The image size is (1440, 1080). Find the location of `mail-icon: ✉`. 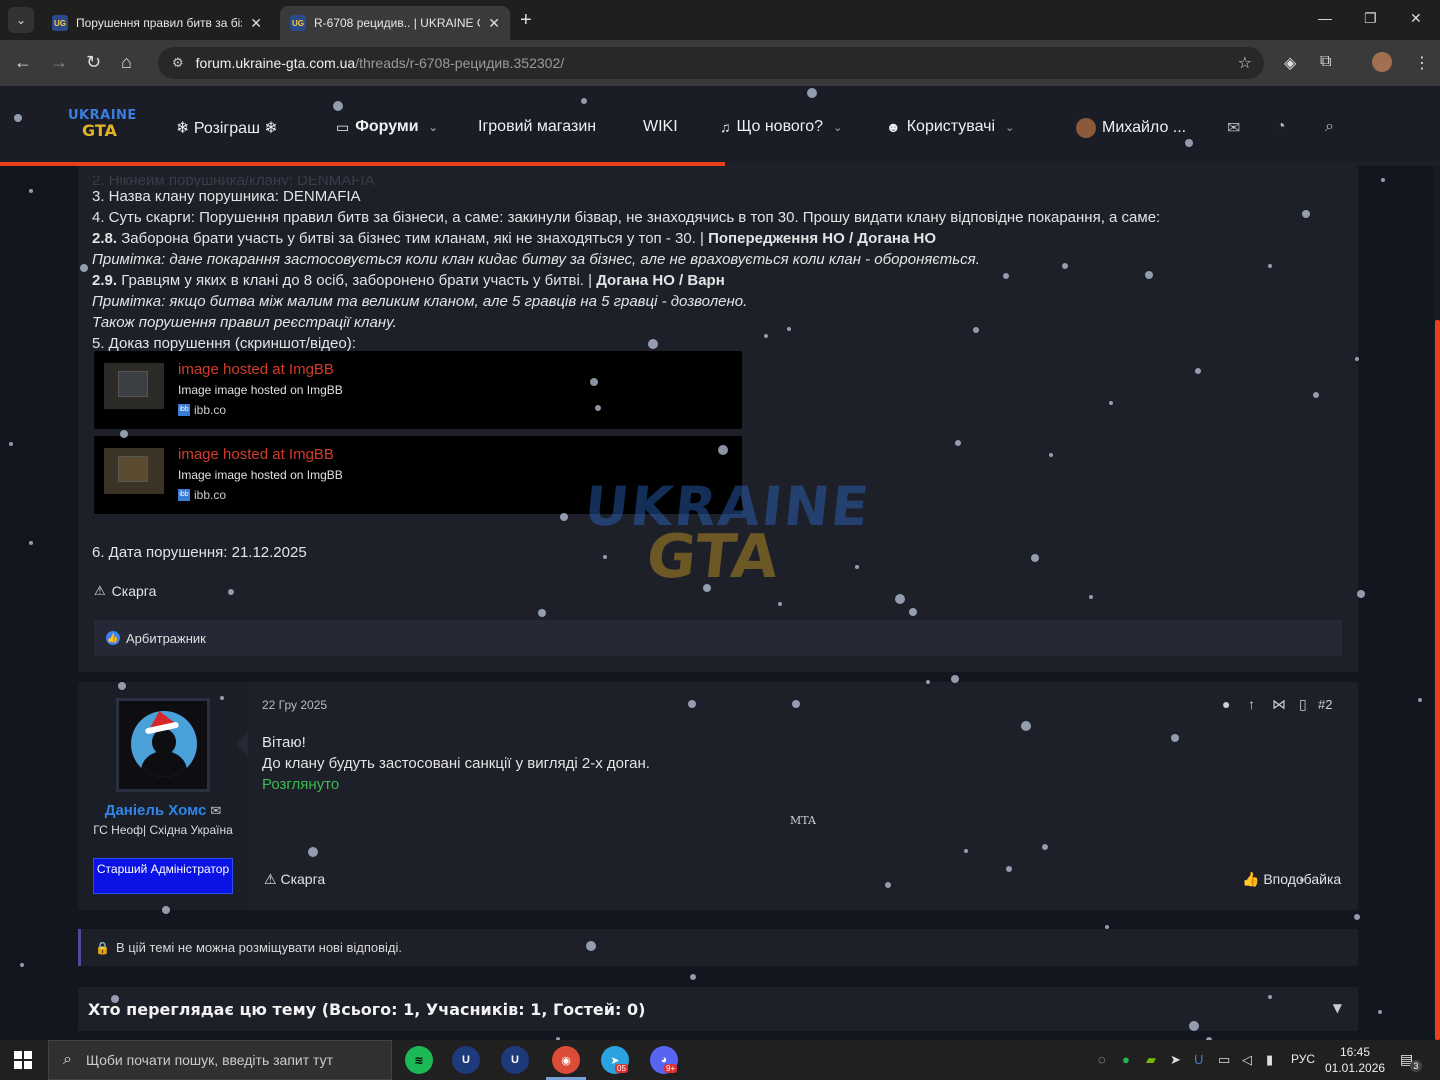

mail-icon: ✉ is located at coordinates (215, 810).